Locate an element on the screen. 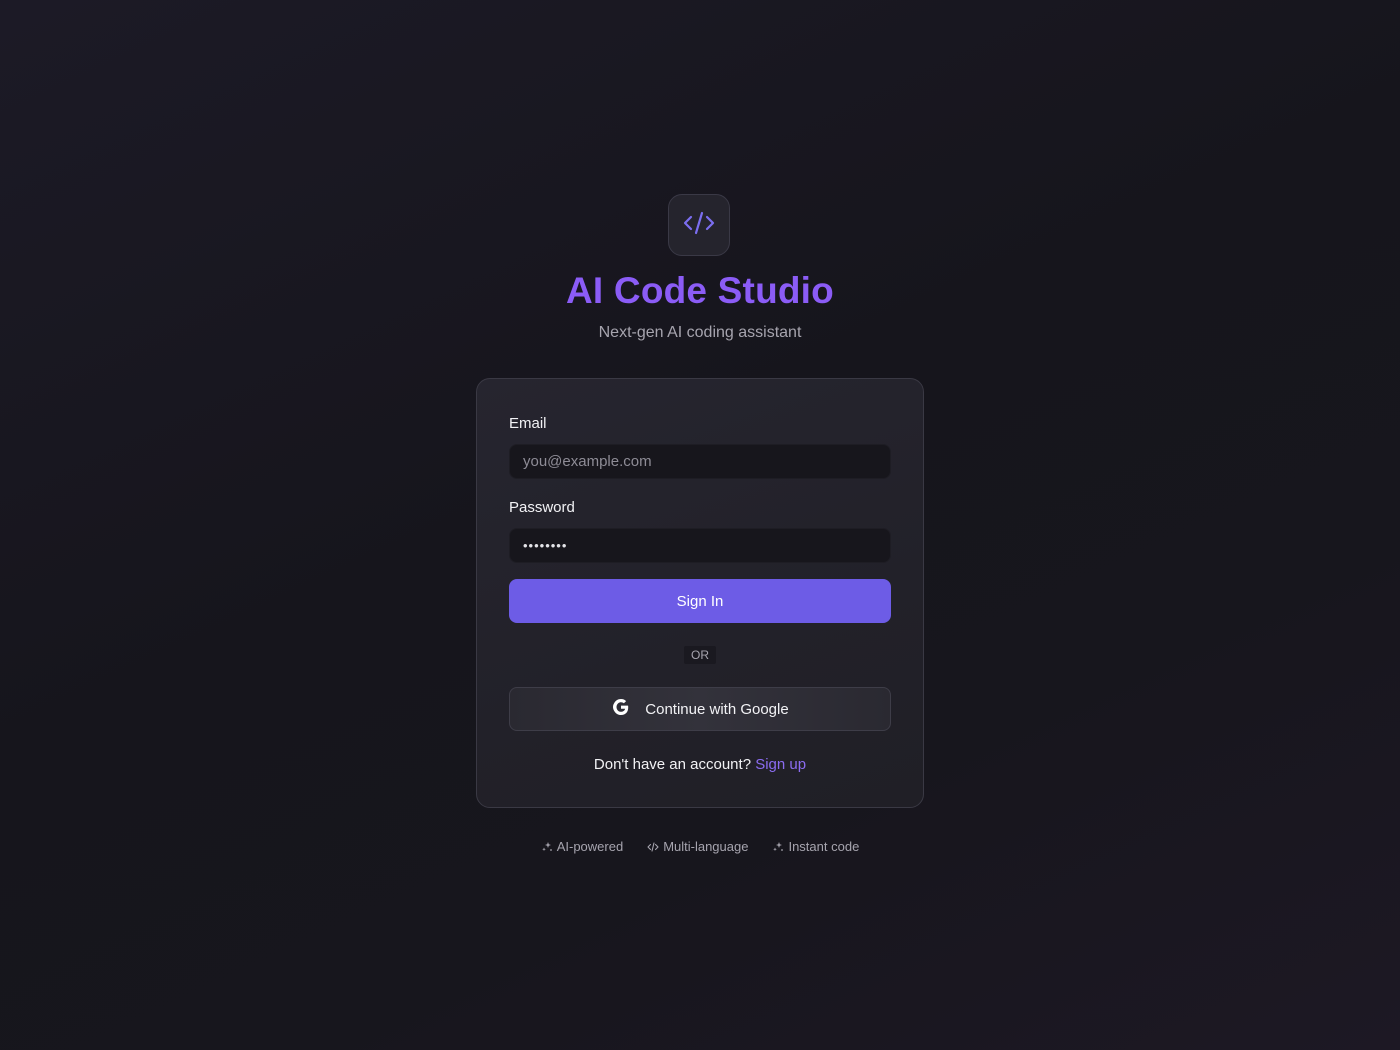  feature-label: Instant code is located at coordinates (824, 846).